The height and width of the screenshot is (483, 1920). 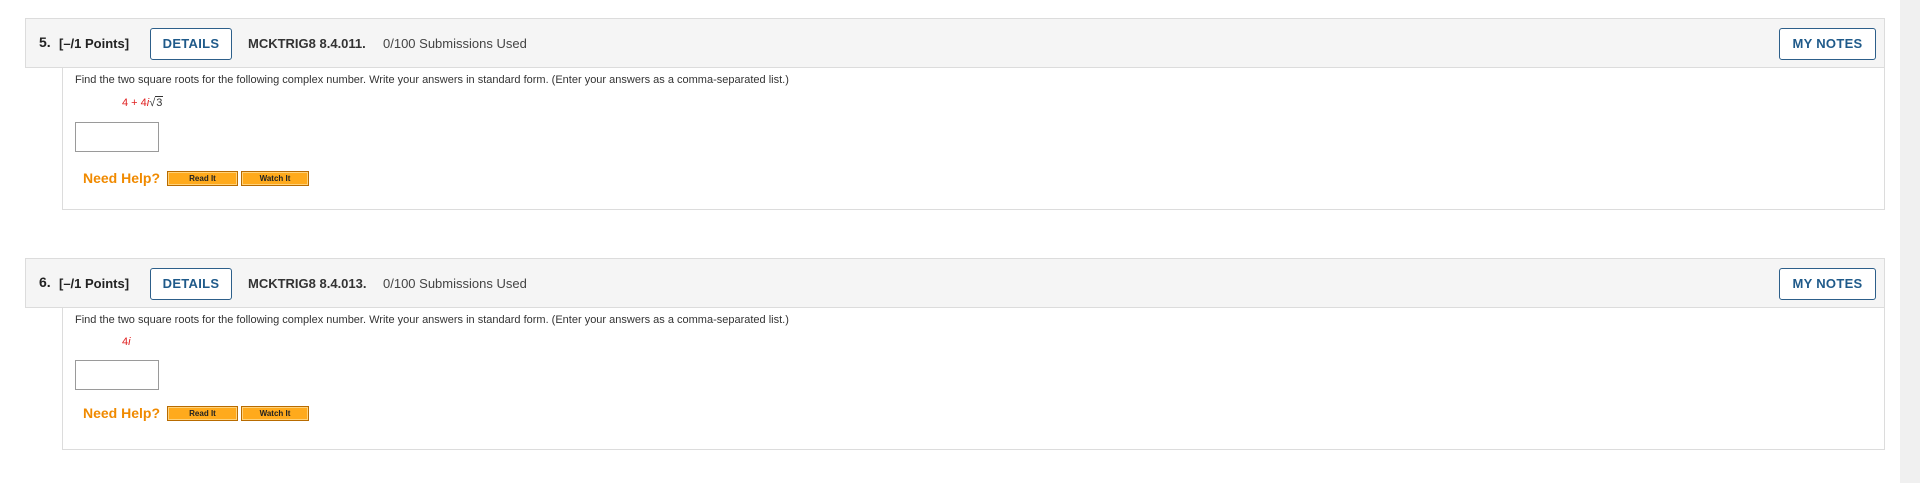 What do you see at coordinates (134, 103) in the screenshot?
I see `expression-lead: 4 + 4` at bounding box center [134, 103].